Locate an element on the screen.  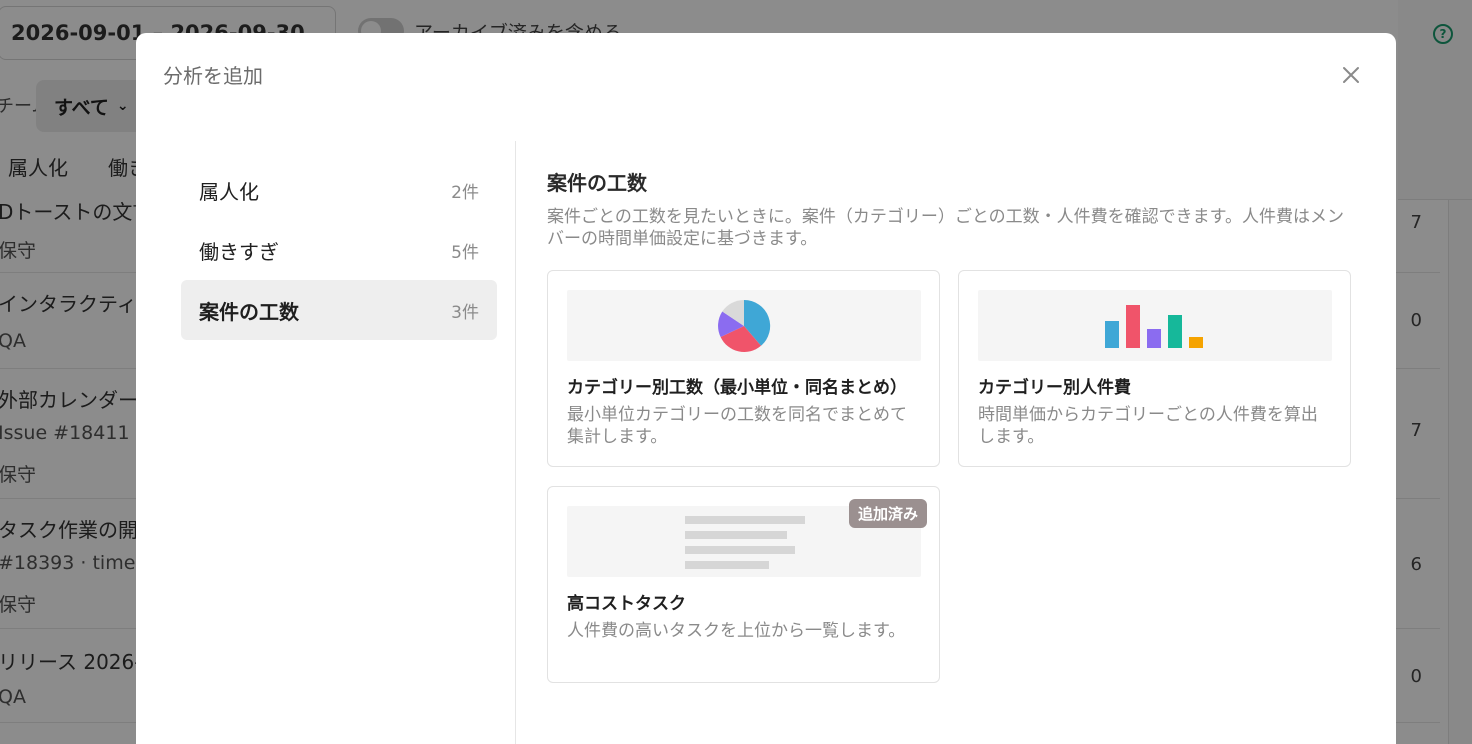
sidebar-item-hatarakisugi: 働きすぎ 5件 is located at coordinates (339, 250).